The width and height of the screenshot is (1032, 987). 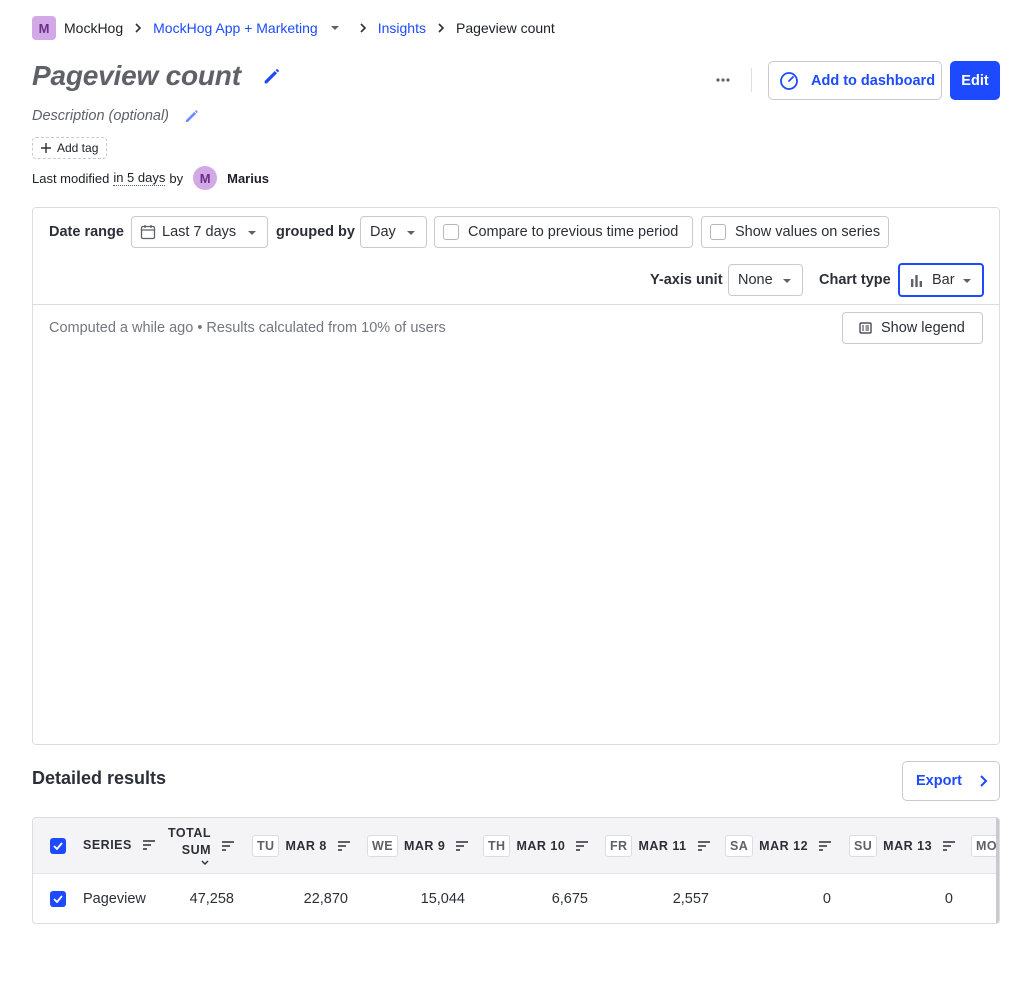 What do you see at coordinates (100, 116) in the screenshot?
I see `description-placeholder: Description (optional)` at bounding box center [100, 116].